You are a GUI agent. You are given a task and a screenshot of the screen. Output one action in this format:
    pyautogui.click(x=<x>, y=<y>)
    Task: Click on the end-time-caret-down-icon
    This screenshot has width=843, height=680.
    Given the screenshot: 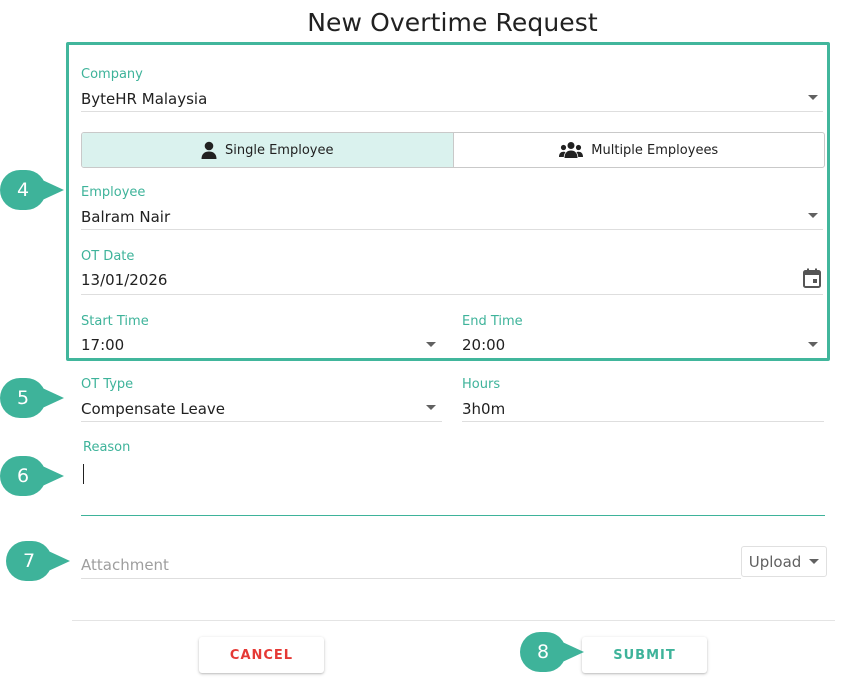 What is the action you would take?
    pyautogui.click(x=813, y=344)
    